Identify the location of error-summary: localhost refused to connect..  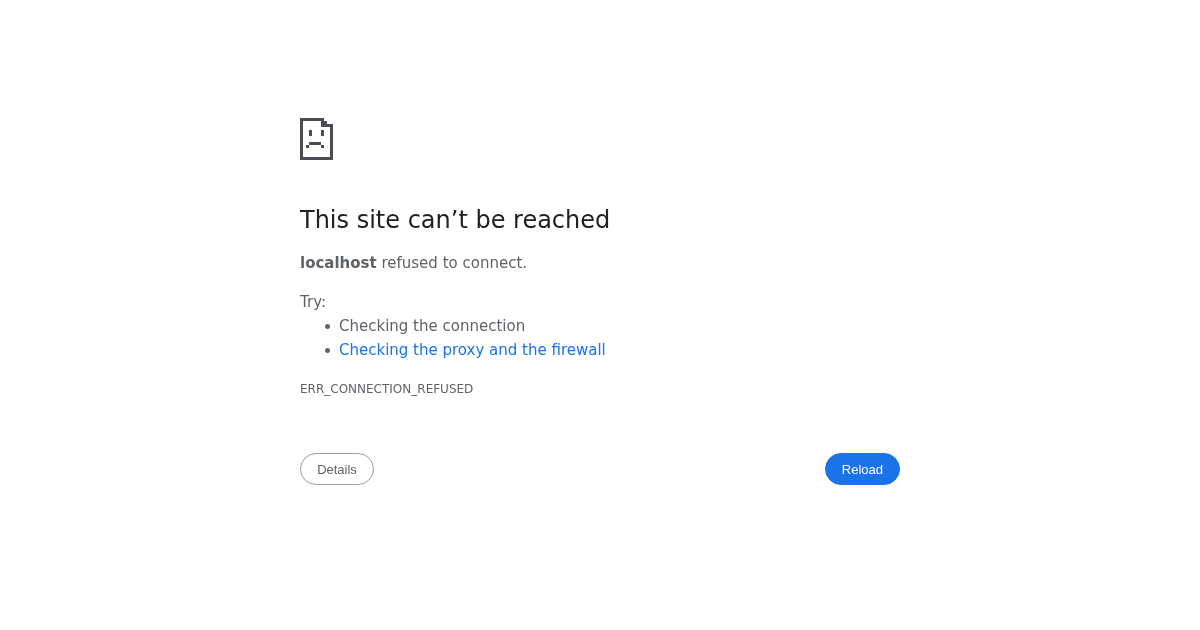
(414, 263).